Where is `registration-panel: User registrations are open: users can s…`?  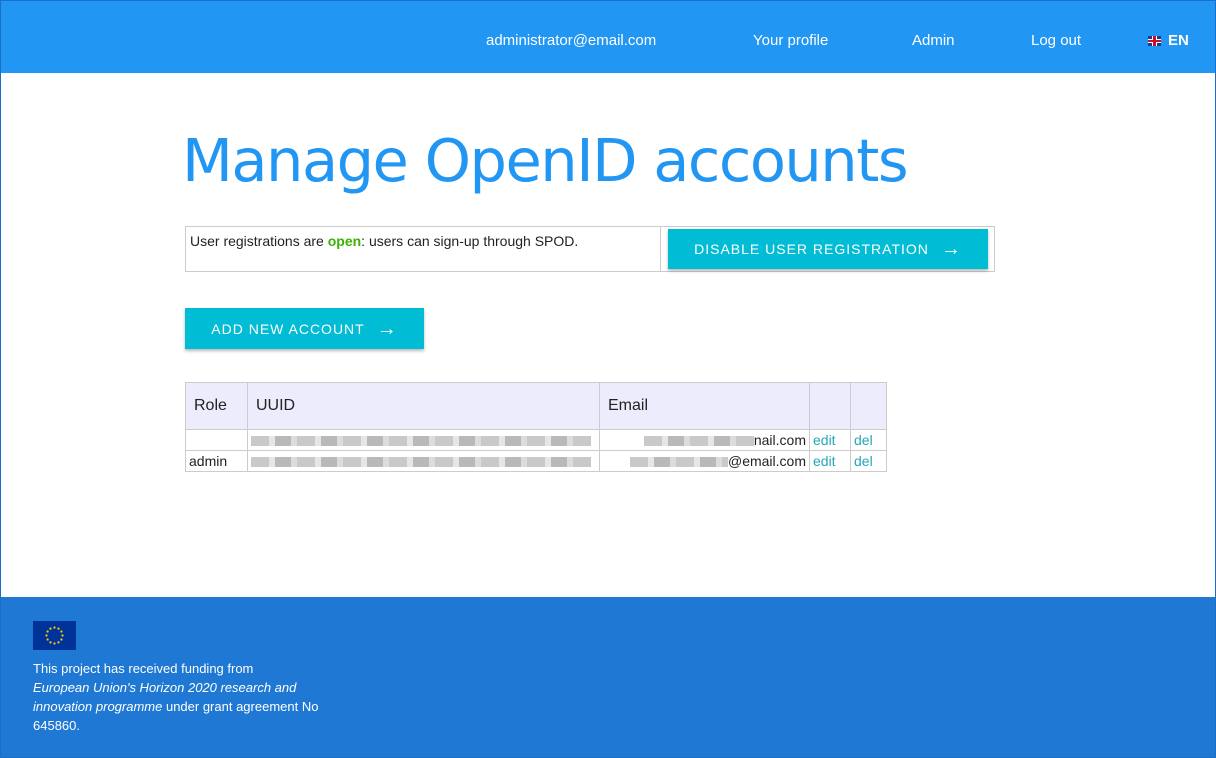 registration-panel: User registrations are open: users can s… is located at coordinates (590, 249).